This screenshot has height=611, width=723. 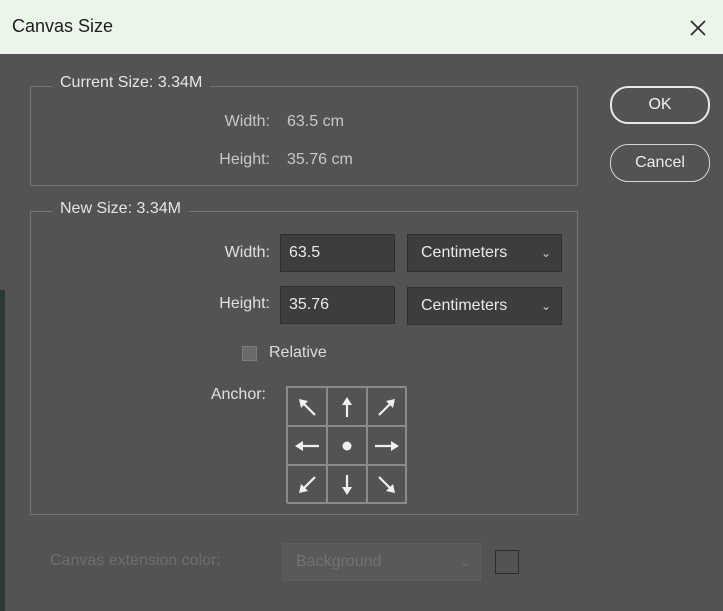 What do you see at coordinates (337, 253) in the screenshot?
I see `width-input: 63.5` at bounding box center [337, 253].